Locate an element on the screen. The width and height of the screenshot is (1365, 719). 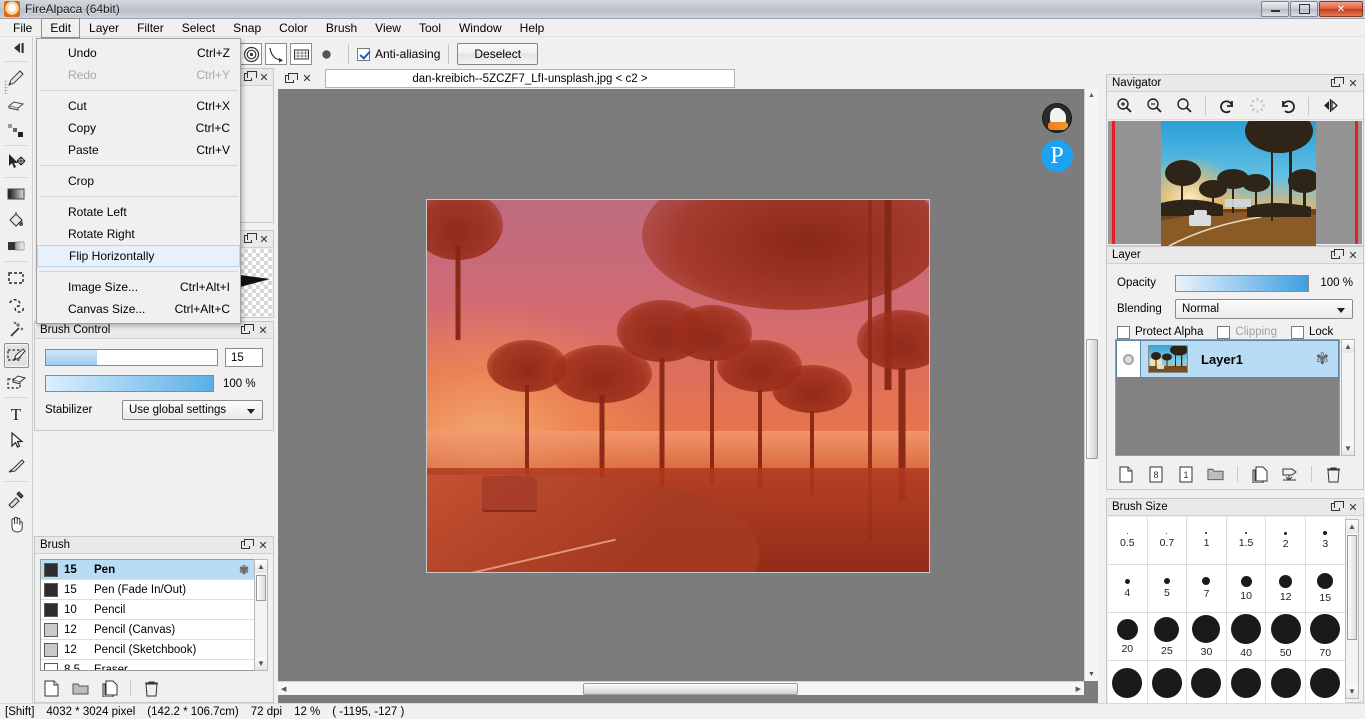
menu-color: Color is located at coordinates (293, 28).